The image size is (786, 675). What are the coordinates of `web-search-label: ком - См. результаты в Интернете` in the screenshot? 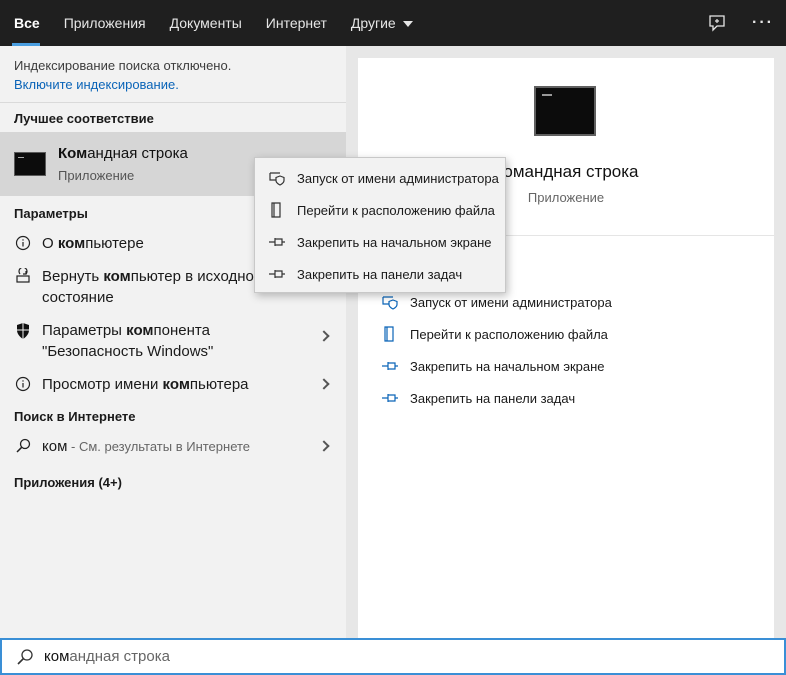 It's located at (187, 446).